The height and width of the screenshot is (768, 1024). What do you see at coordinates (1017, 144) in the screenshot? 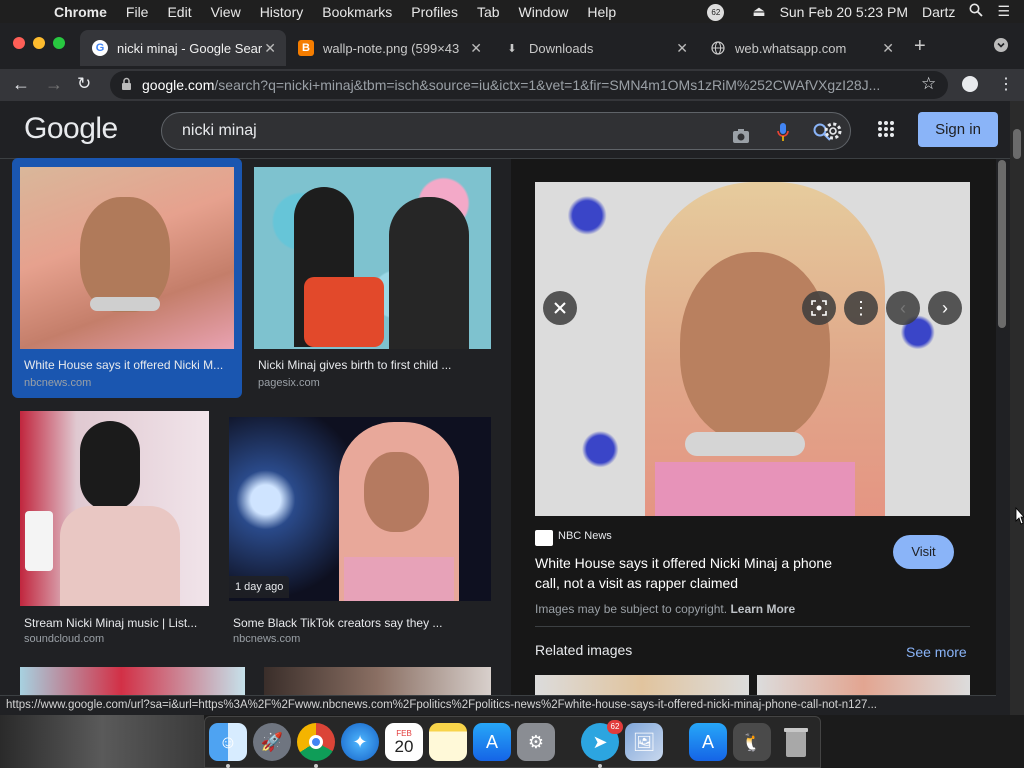
I see `scrollbar-thumb` at bounding box center [1017, 144].